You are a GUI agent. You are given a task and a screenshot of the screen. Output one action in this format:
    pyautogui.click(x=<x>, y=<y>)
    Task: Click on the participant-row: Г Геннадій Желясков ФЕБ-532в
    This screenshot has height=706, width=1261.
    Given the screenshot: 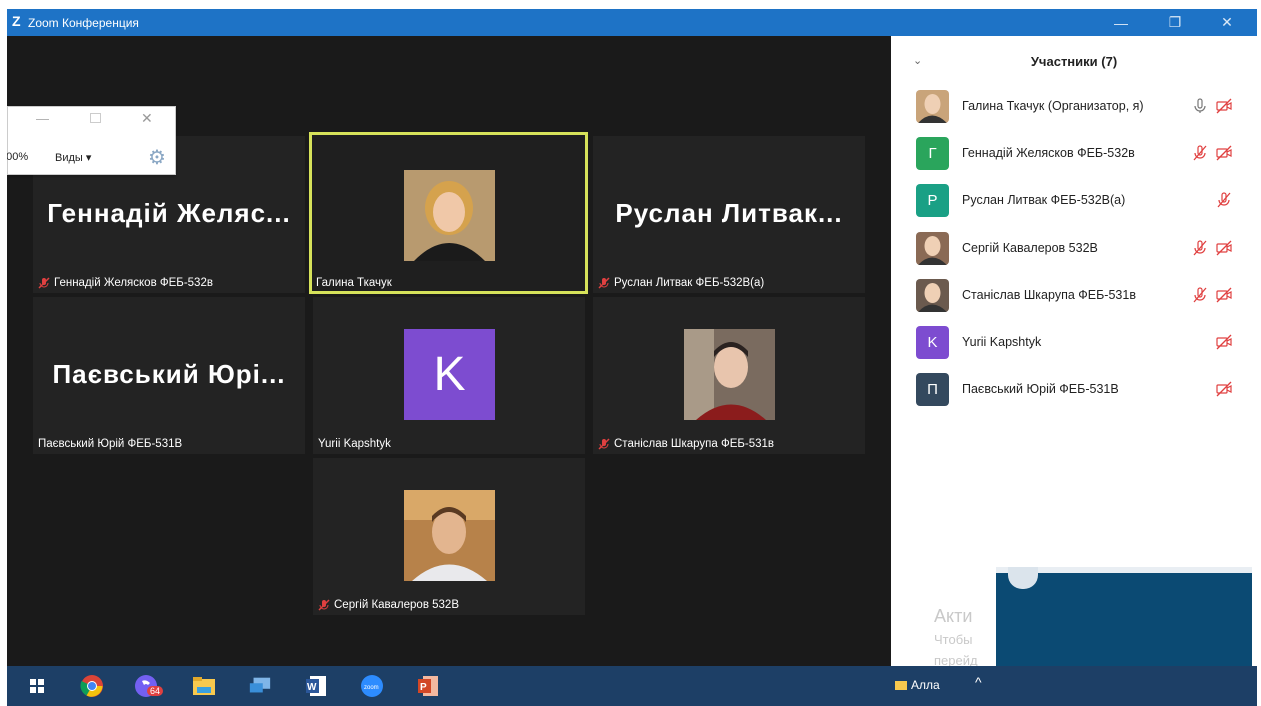 What is the action you would take?
    pyautogui.click(x=1075, y=154)
    